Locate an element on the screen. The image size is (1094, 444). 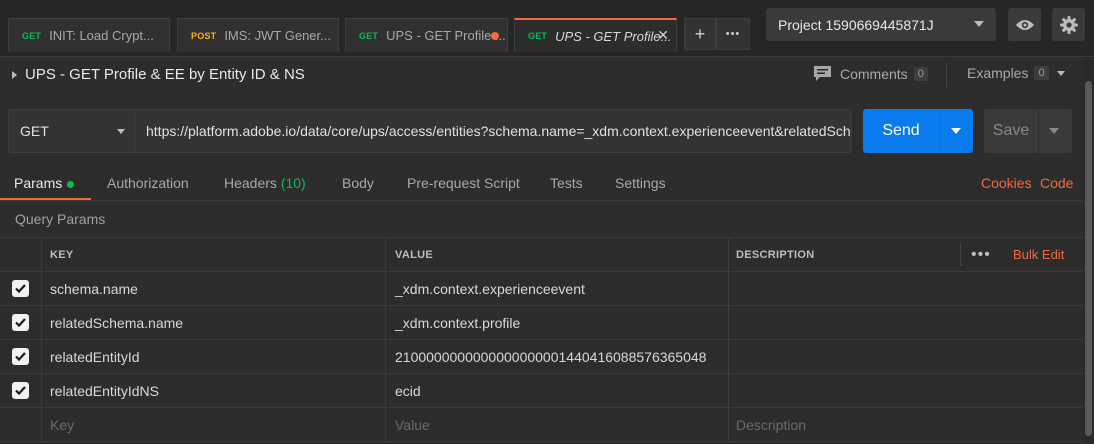
tab-headers: Headers (10) is located at coordinates (265, 183).